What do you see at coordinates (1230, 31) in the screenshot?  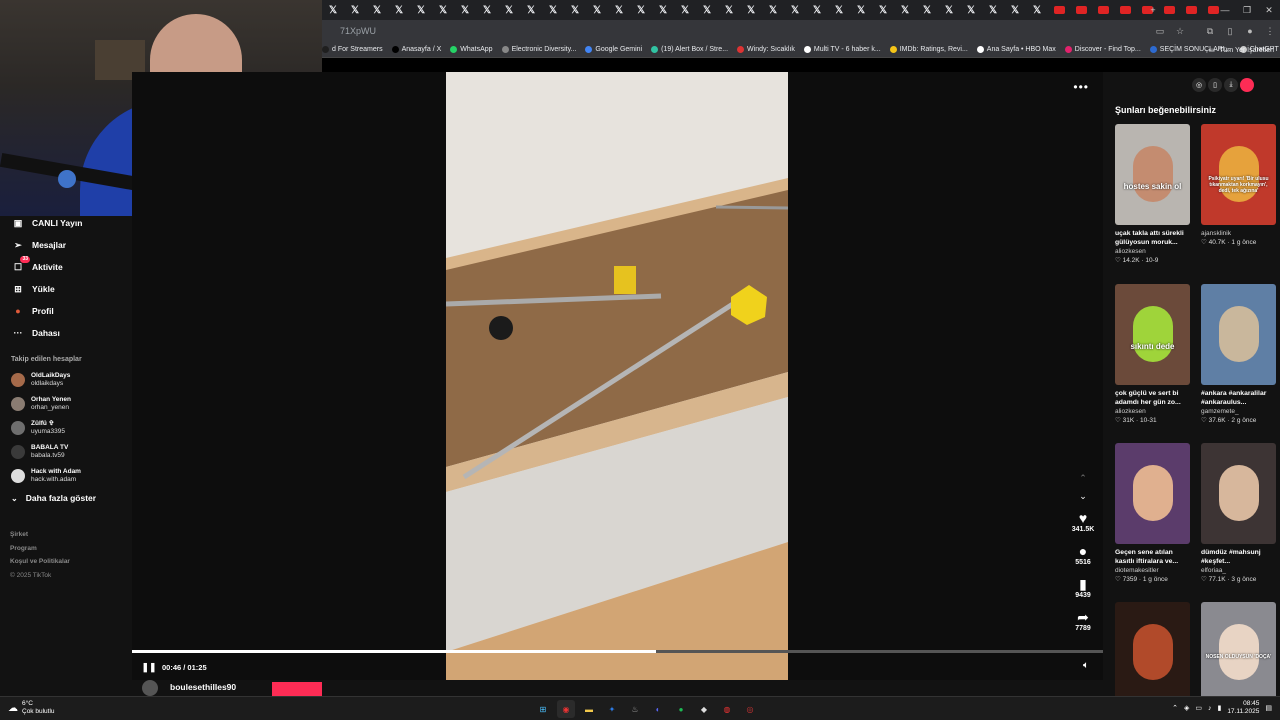 I see `side-panel-icon: ▯` at bounding box center [1230, 31].